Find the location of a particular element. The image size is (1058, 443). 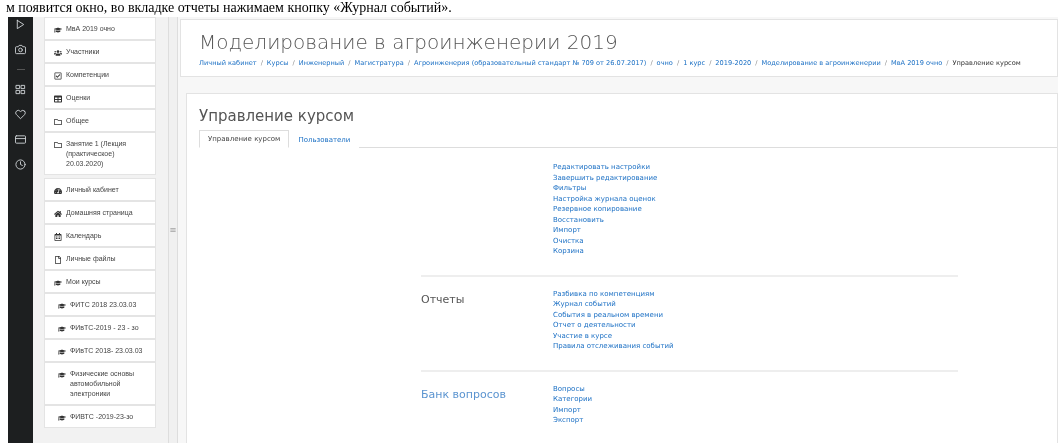

dashboard-icon is located at coordinates (58, 191).